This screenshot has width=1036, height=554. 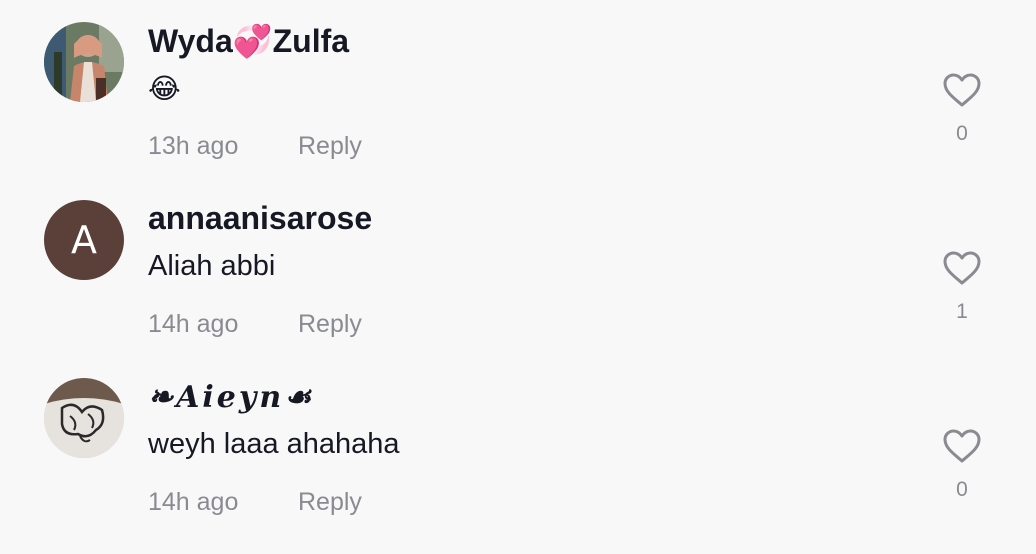 What do you see at coordinates (962, 287) in the screenshot?
I see `like-button: 1` at bounding box center [962, 287].